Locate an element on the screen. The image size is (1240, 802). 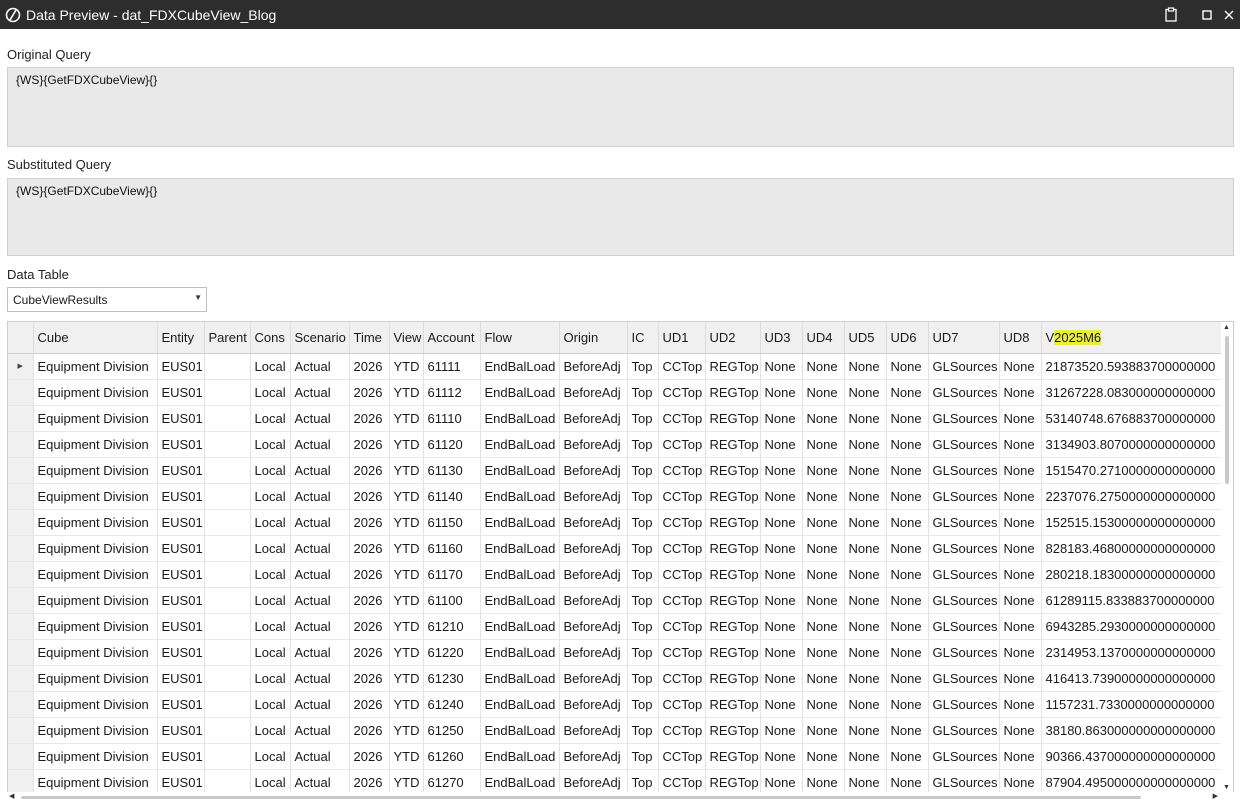
table-cell: 2026 is located at coordinates (369, 652).